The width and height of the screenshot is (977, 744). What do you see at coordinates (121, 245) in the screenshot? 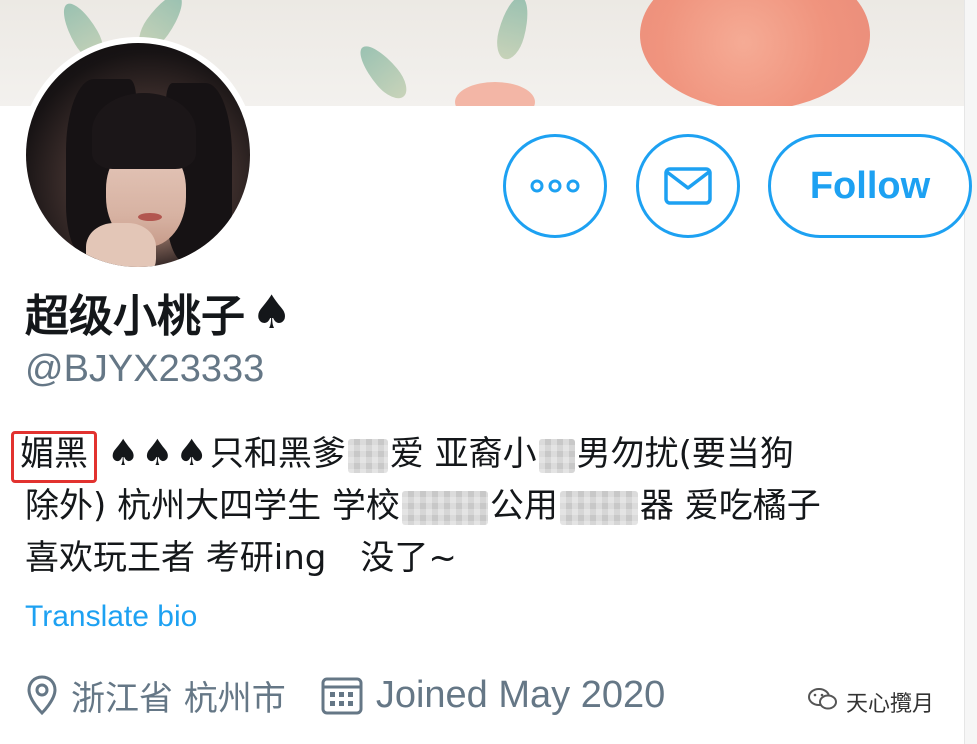
I see `avatar-hand` at bounding box center [121, 245].